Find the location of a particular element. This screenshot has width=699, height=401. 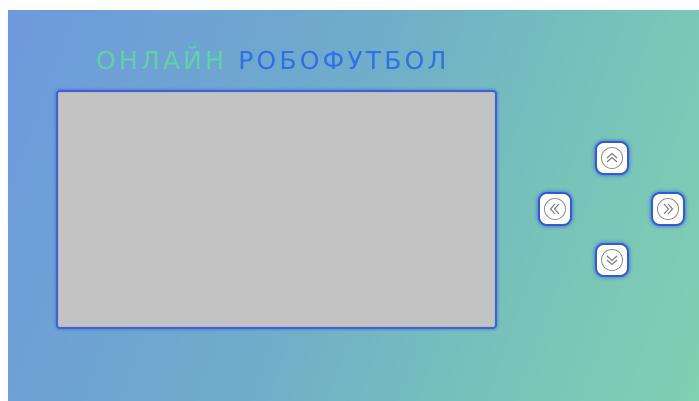

chevron-double-right-icon is located at coordinates (668, 209).